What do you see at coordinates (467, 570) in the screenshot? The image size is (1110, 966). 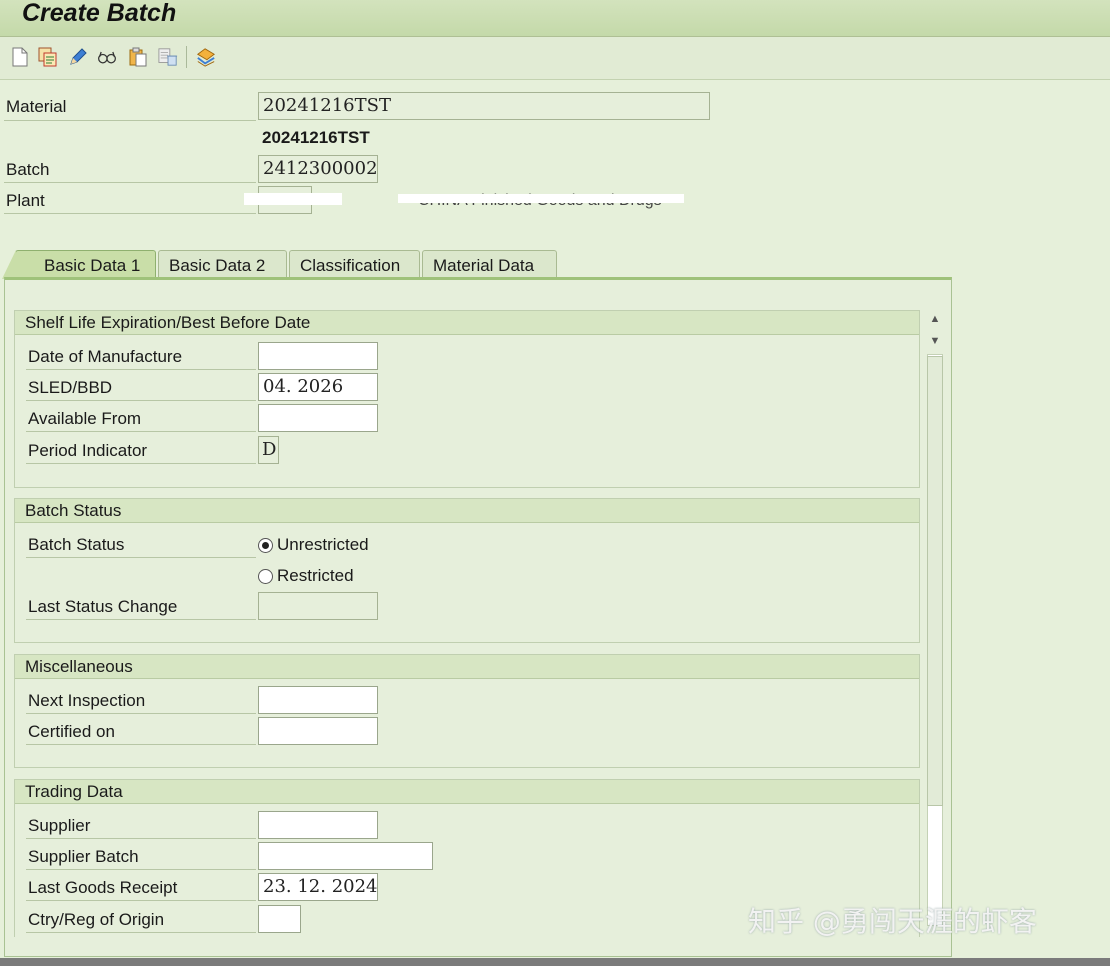 I see `batch-status-group: Batch Status` at bounding box center [467, 570].